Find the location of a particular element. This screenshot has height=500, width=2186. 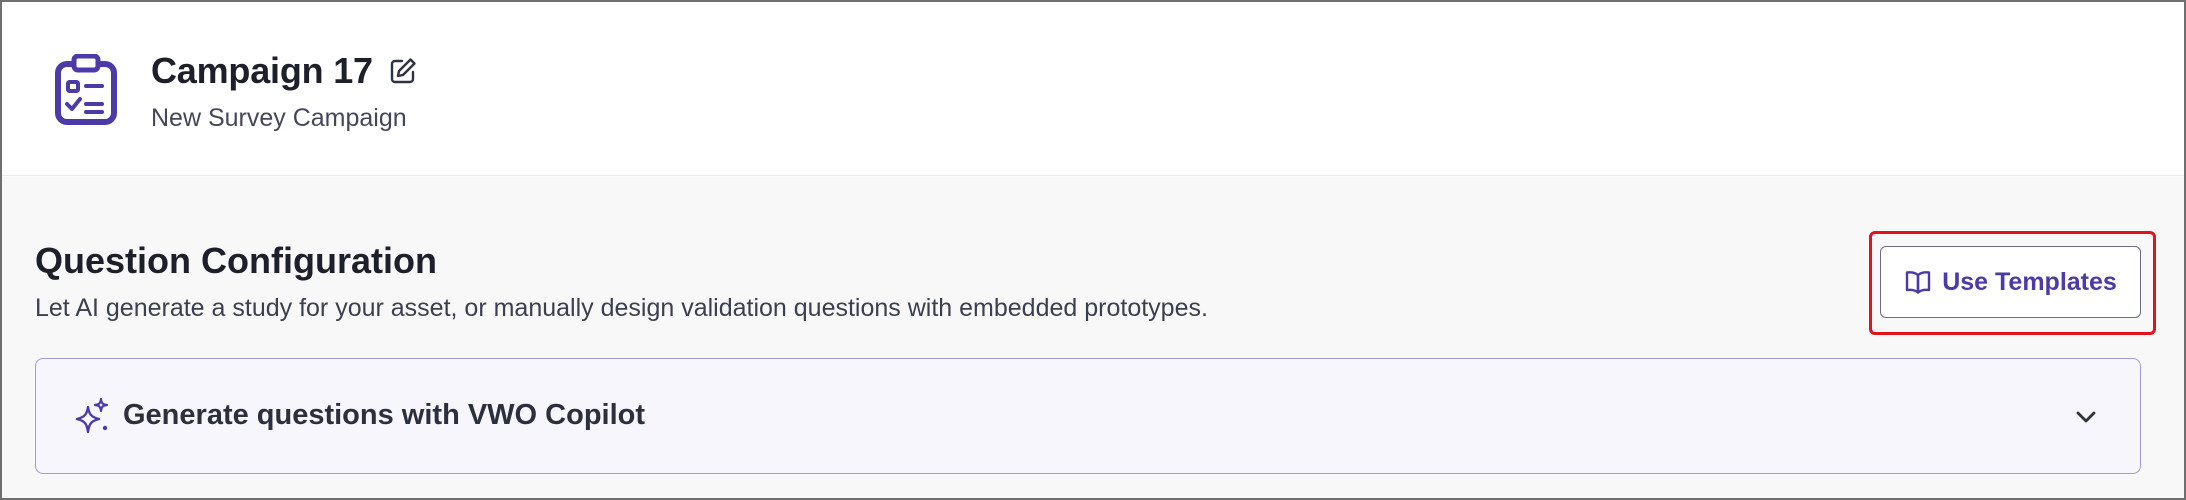

pencil-edit-icon is located at coordinates (403, 71).